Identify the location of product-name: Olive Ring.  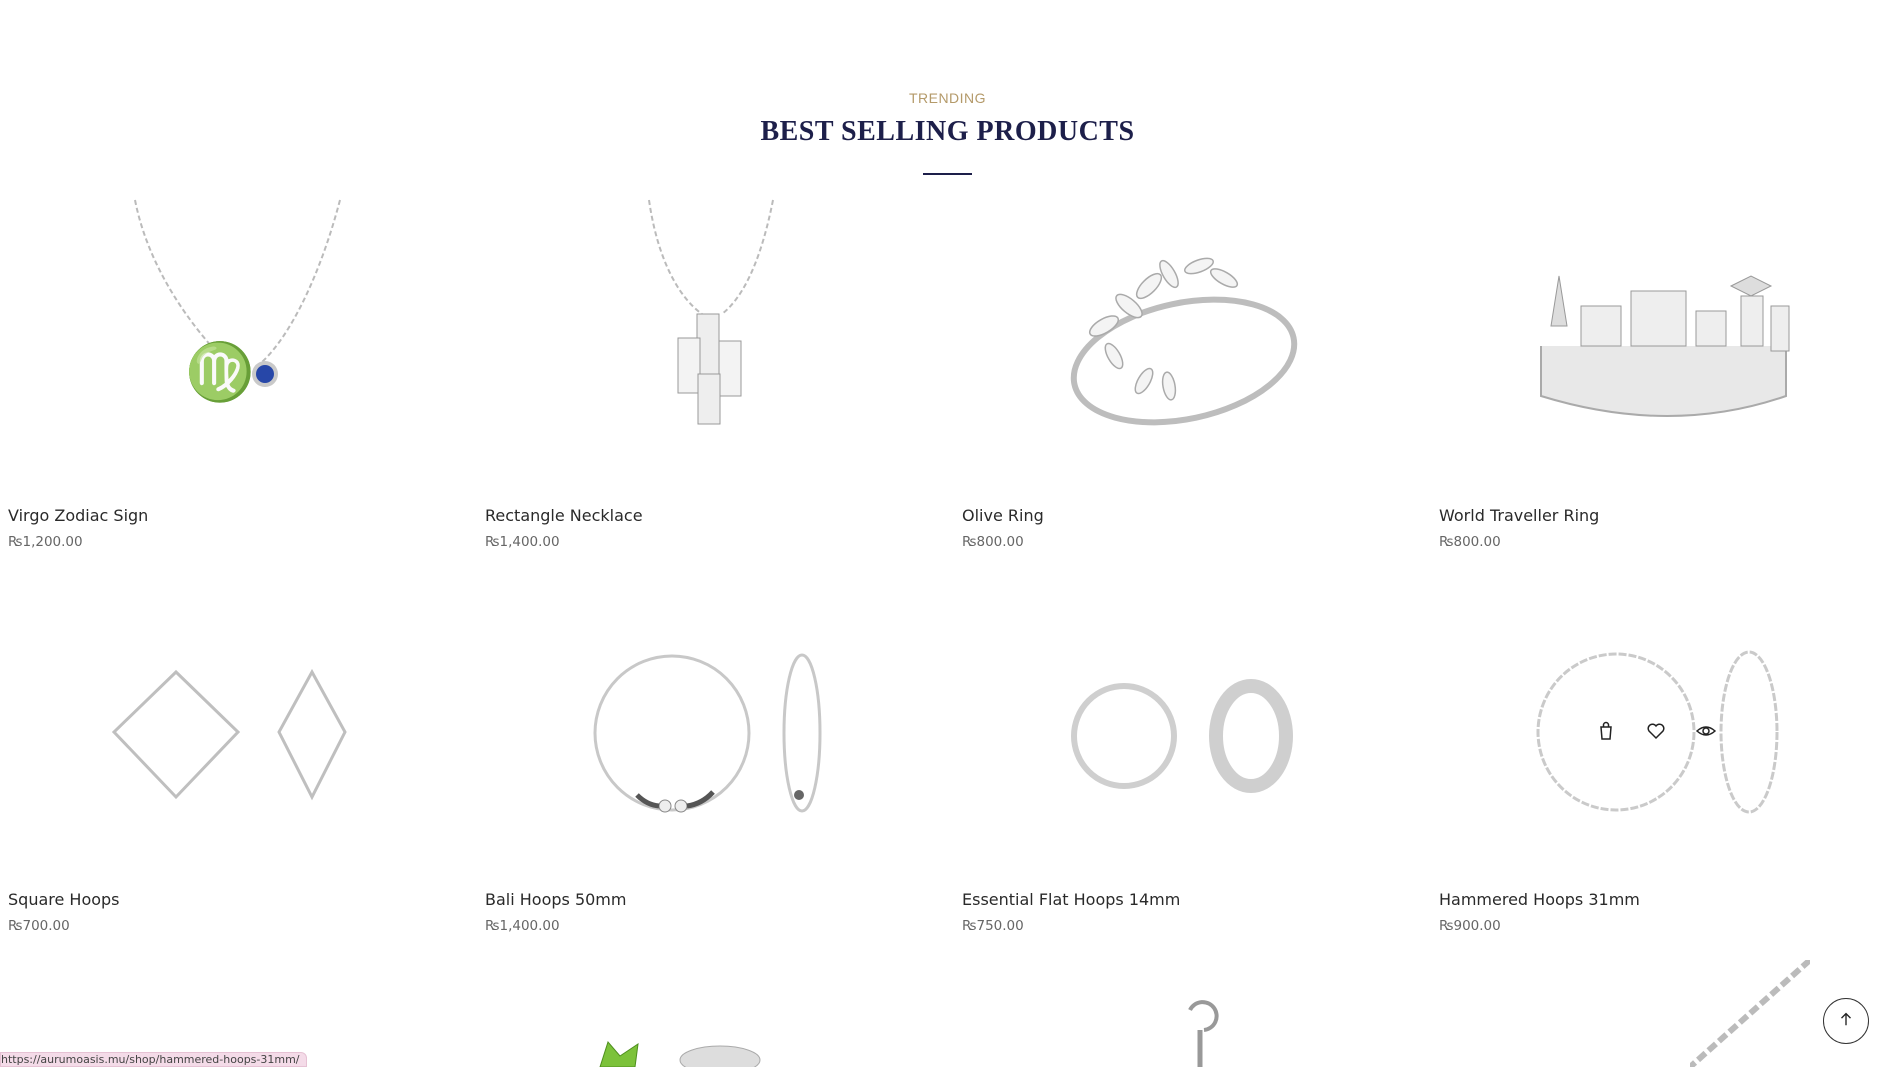
(1003, 515).